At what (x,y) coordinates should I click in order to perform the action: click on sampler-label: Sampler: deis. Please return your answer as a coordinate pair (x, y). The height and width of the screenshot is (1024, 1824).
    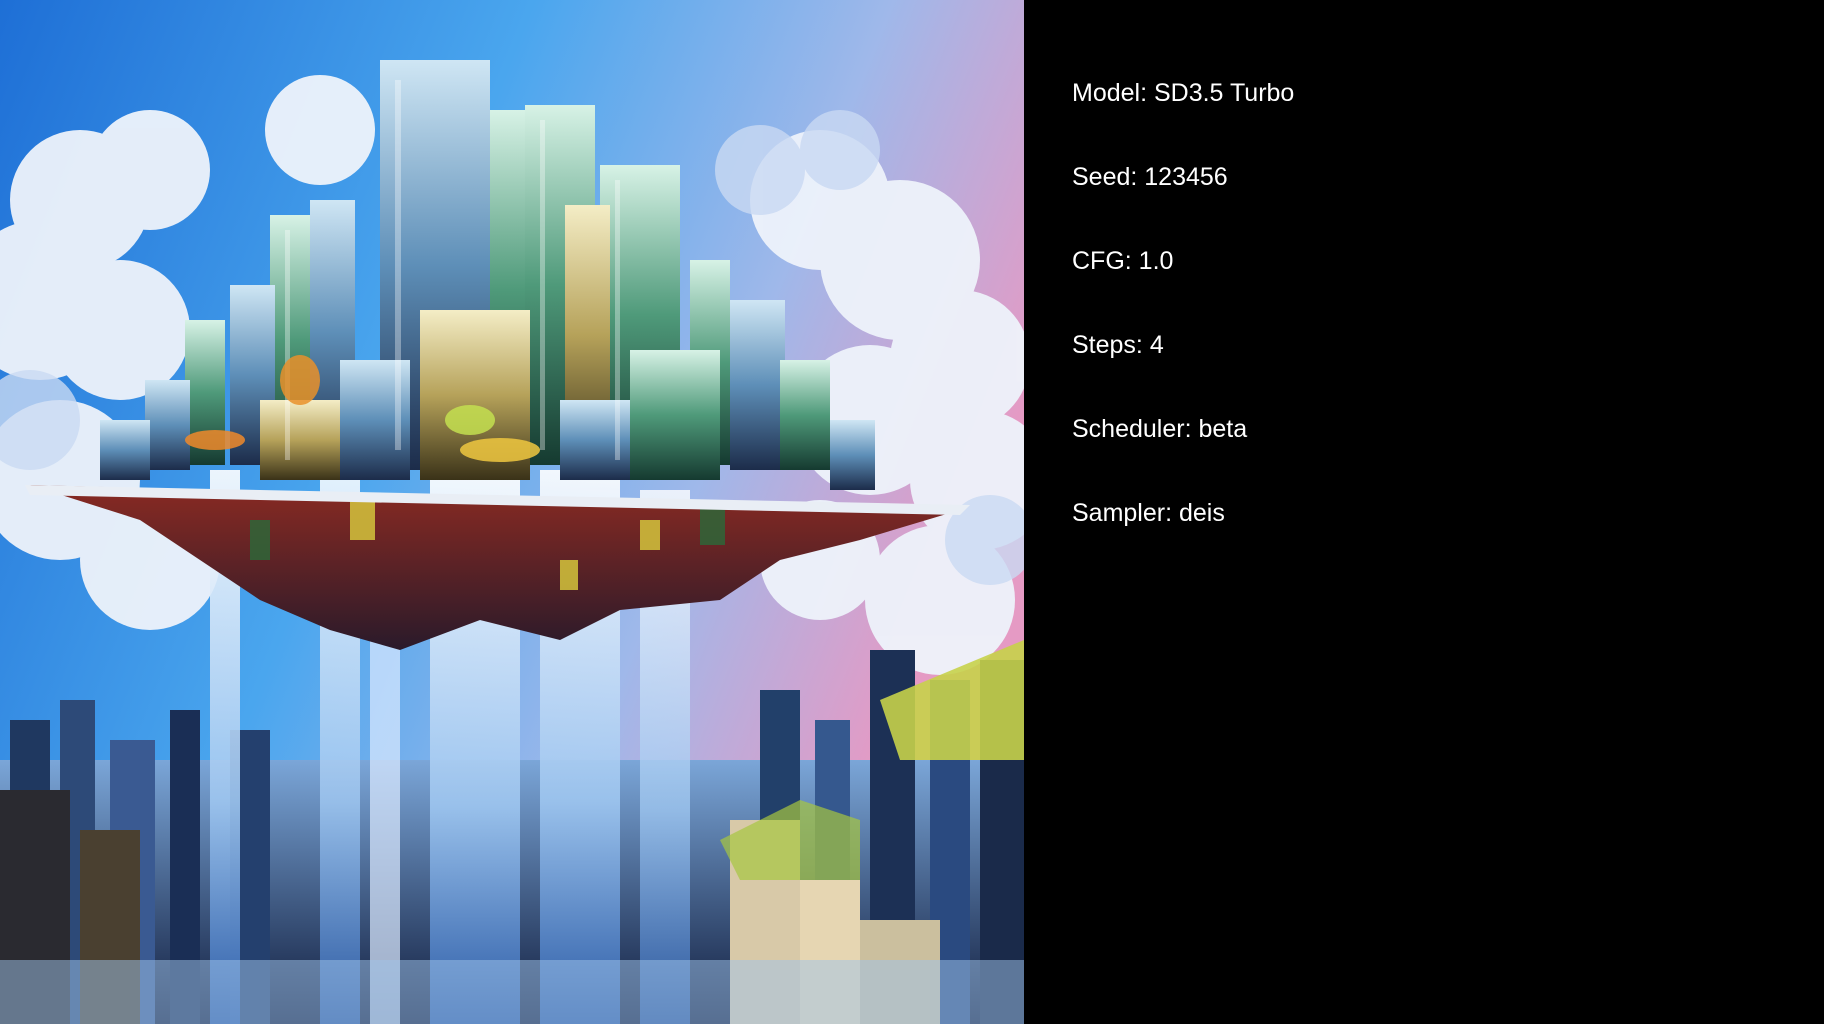
    Looking at the image, I should click on (1148, 513).